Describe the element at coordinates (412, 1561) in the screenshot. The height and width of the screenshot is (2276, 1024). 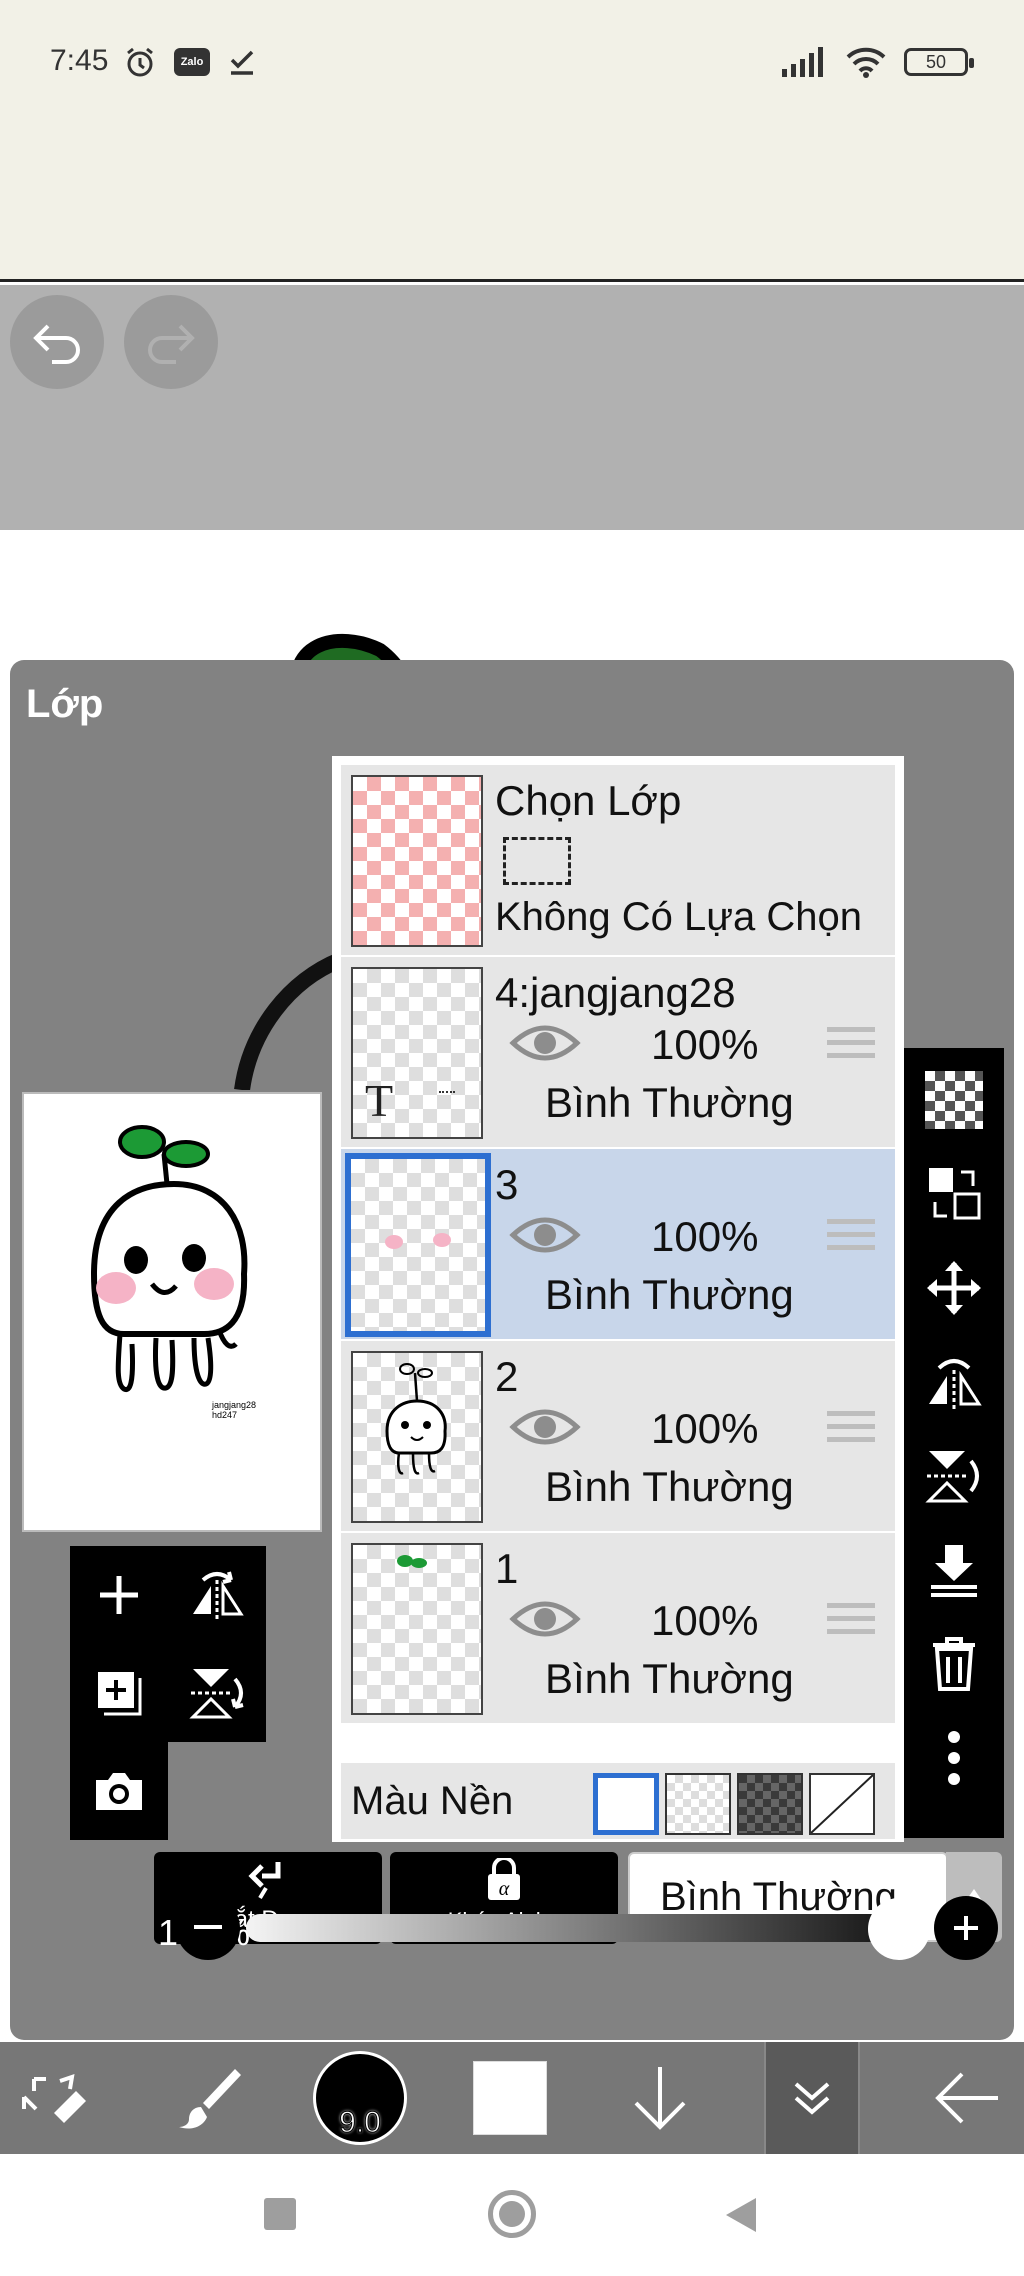
I see `leaf-thumb` at that location.